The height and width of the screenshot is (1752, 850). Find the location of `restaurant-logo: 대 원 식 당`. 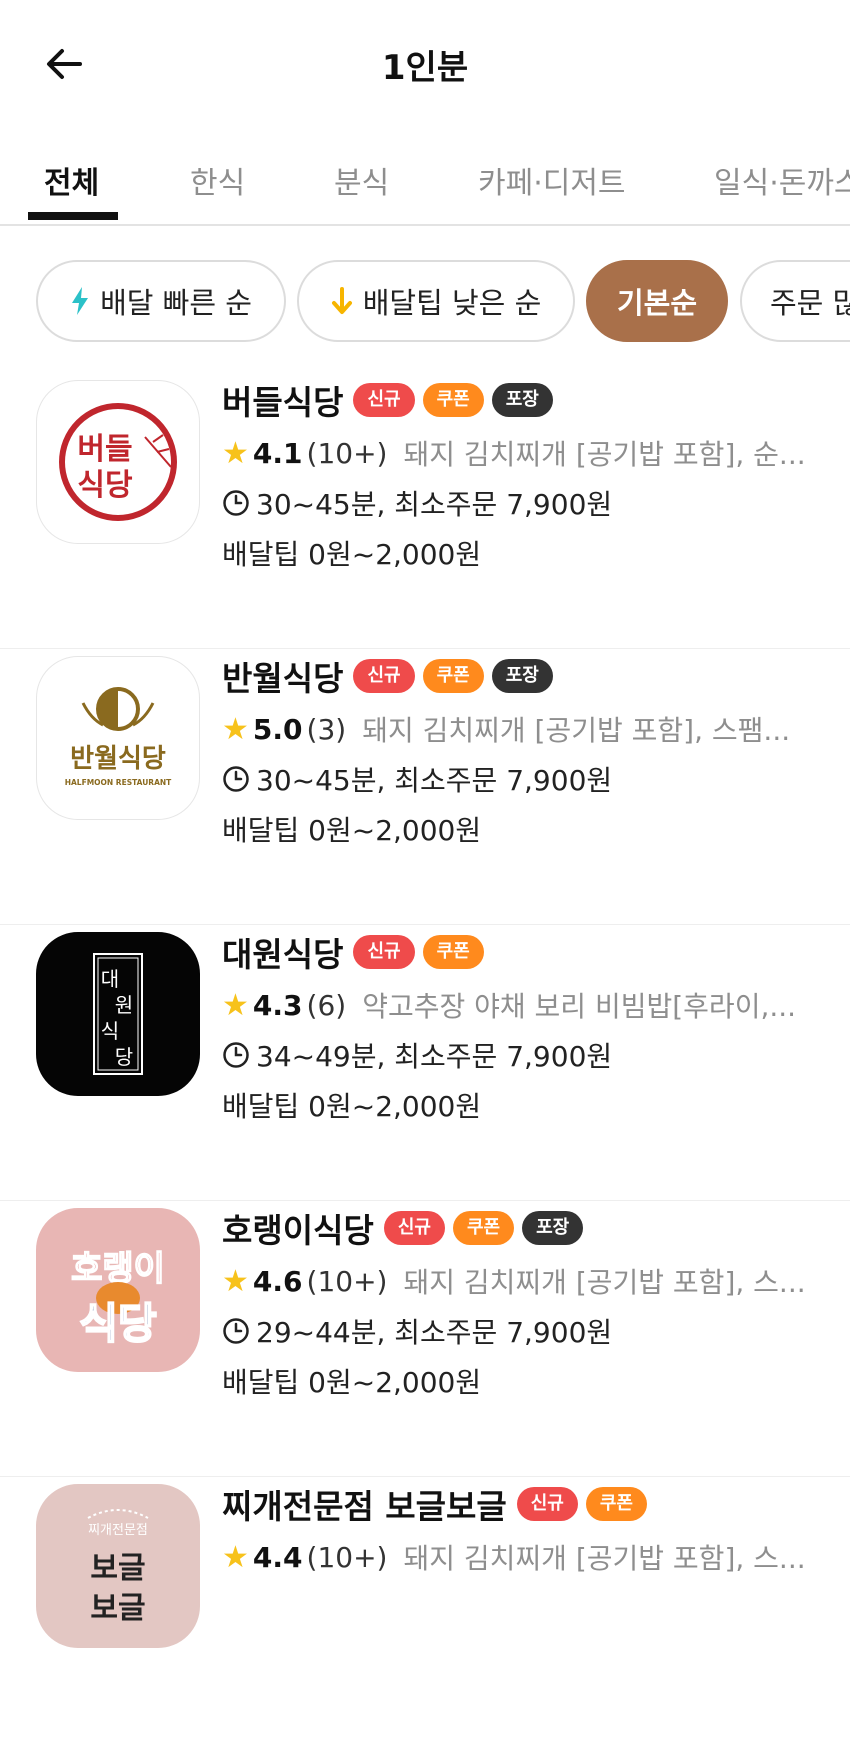

restaurant-logo: 대 원 식 당 is located at coordinates (118, 1014).